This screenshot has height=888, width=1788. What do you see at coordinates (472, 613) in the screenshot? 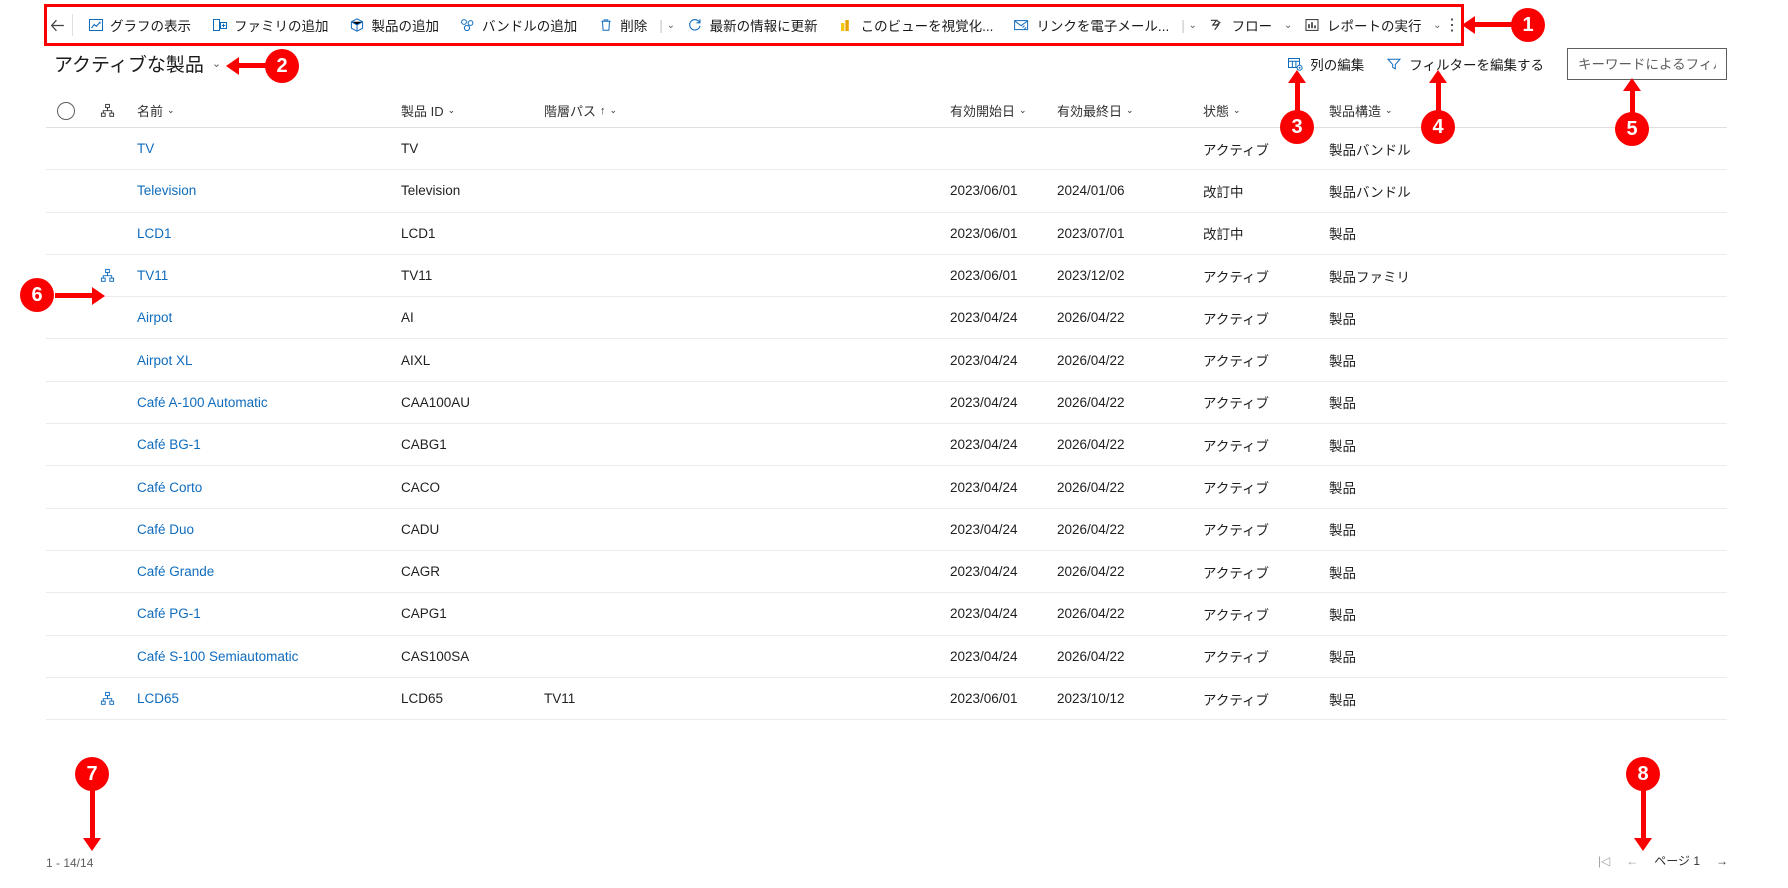
I see `cell-product-id: CAPG1` at bounding box center [472, 613].